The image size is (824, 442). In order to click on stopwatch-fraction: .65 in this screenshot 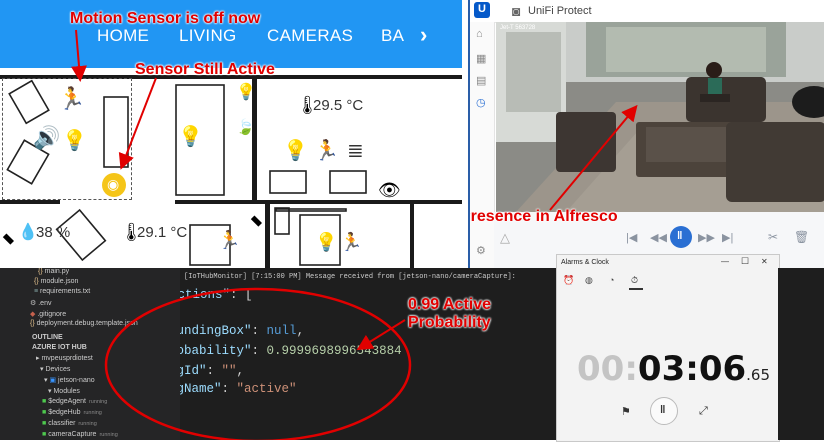, I will do `click(758, 375)`.